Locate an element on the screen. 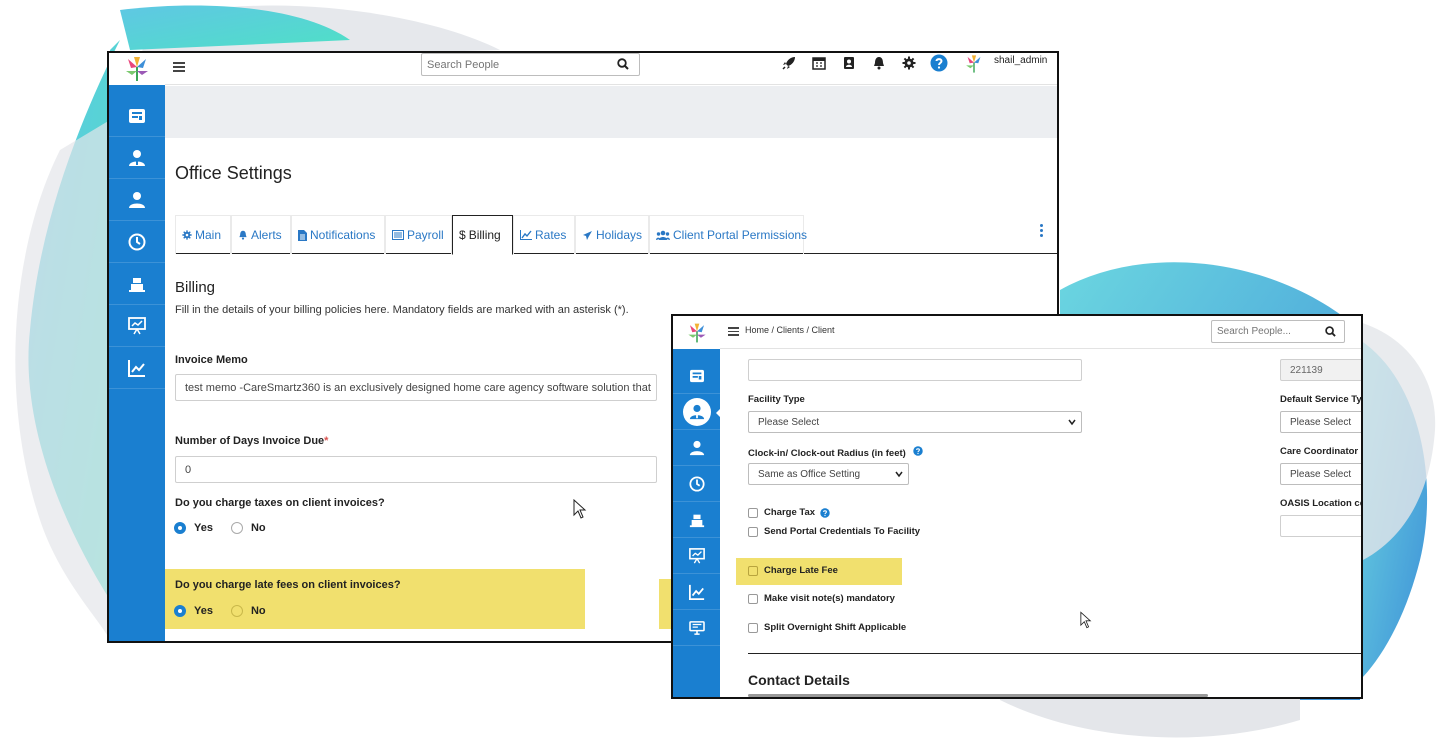 This screenshot has width=1439, height=754. mouse-cursor-icon is located at coordinates (580, 509).